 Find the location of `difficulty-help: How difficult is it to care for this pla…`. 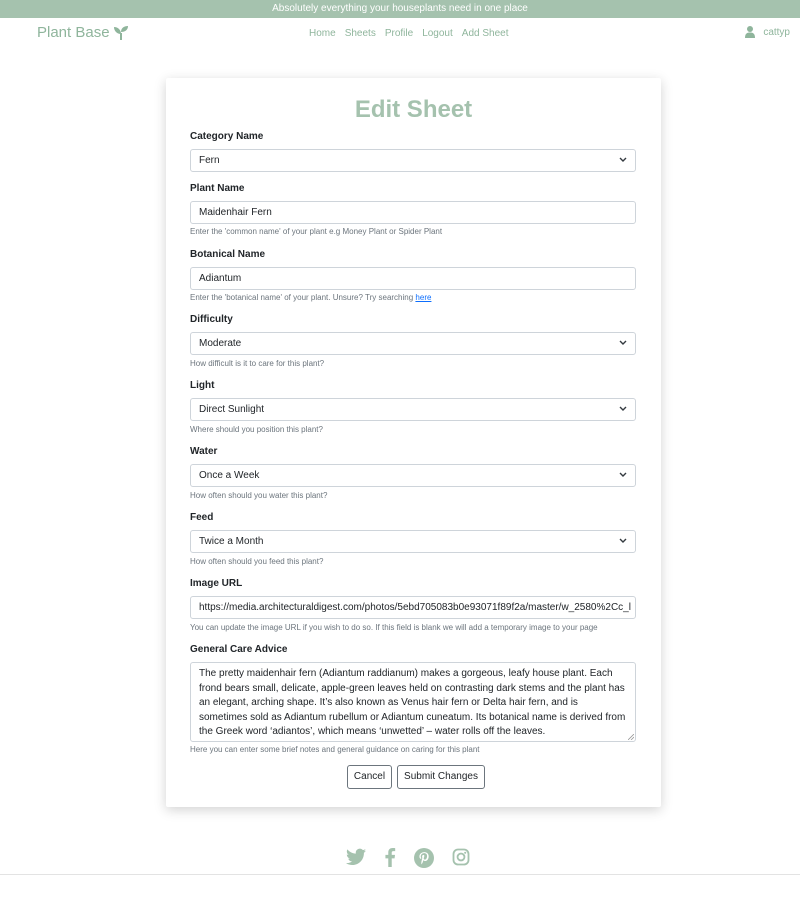

difficulty-help: How difficult is it to care for this pla… is located at coordinates (257, 363).